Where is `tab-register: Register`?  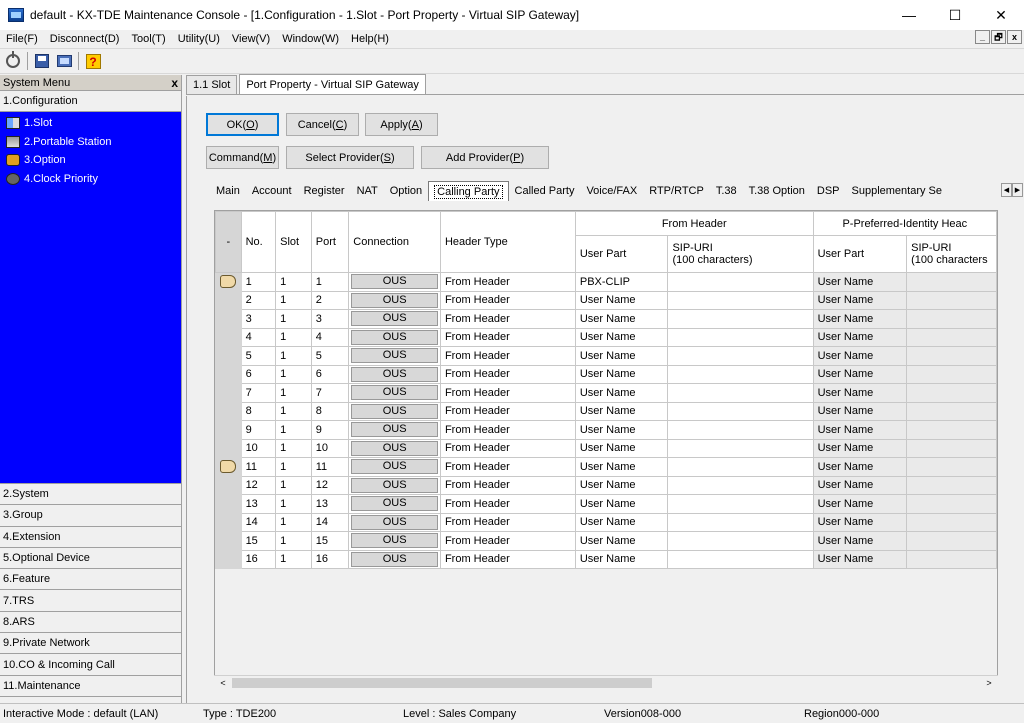 tab-register: Register is located at coordinates (324, 191).